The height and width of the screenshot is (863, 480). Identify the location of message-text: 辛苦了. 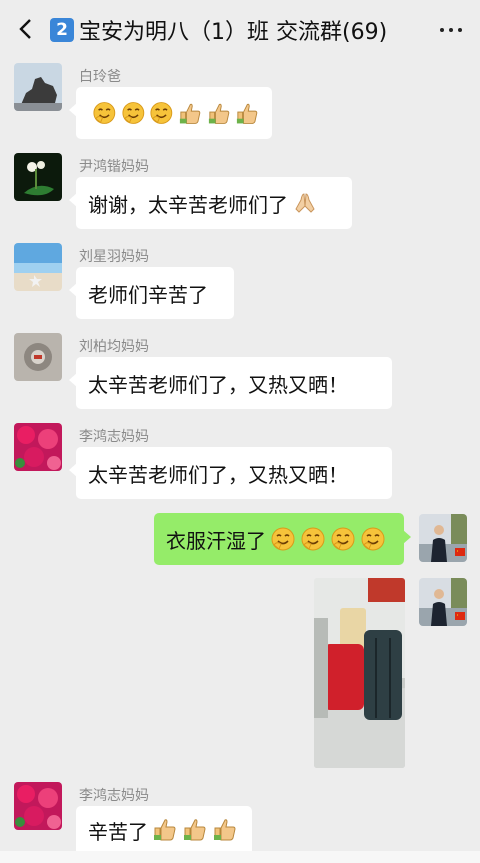
(118, 832).